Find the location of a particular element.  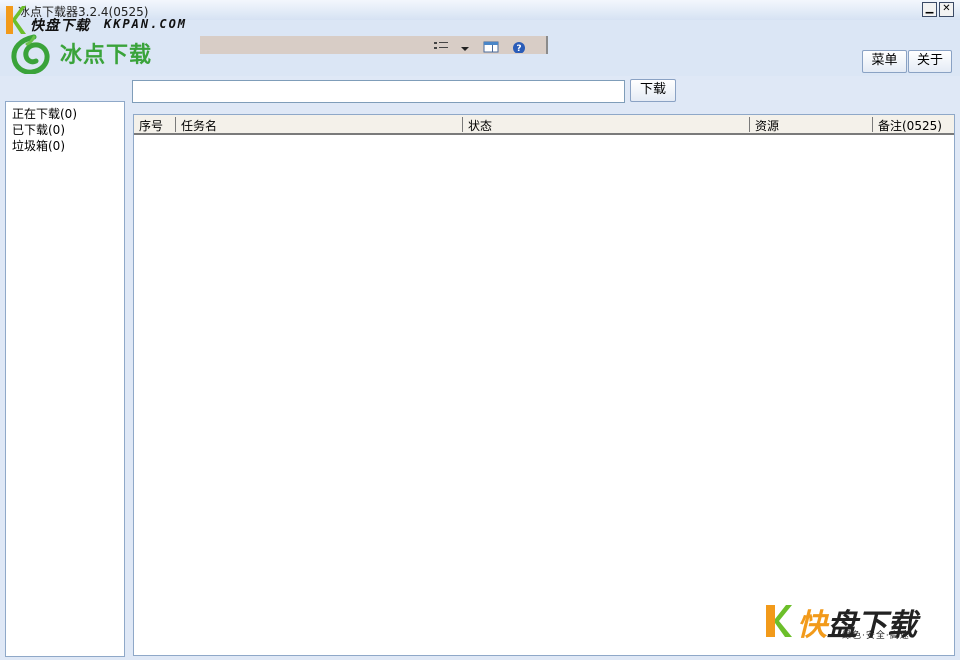

help-icon: ? is located at coordinates (519, 46).